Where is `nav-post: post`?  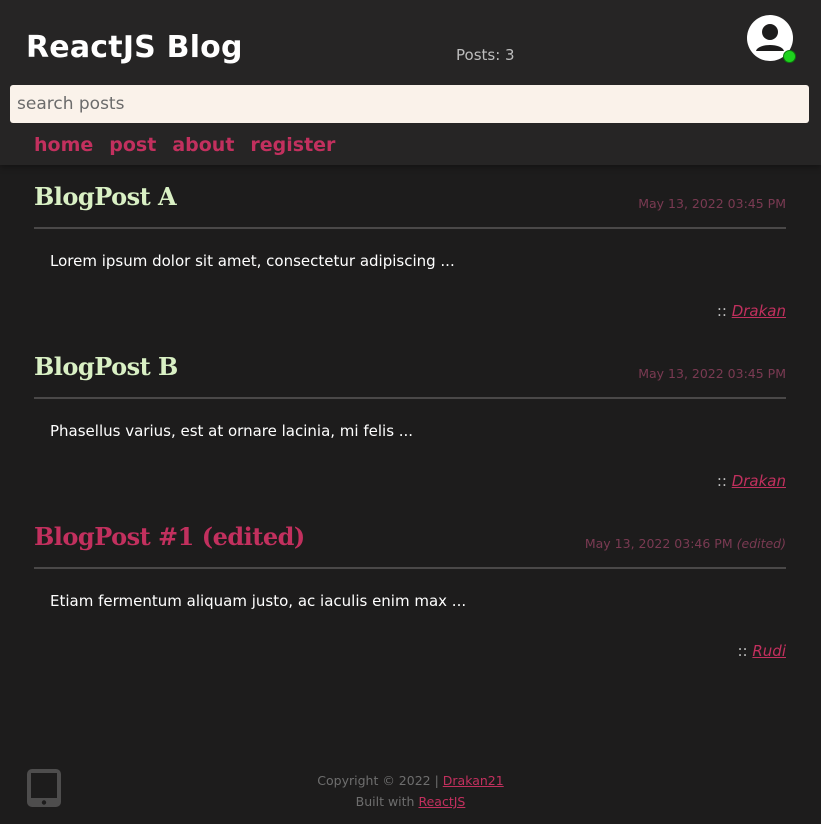 nav-post: post is located at coordinates (132, 145).